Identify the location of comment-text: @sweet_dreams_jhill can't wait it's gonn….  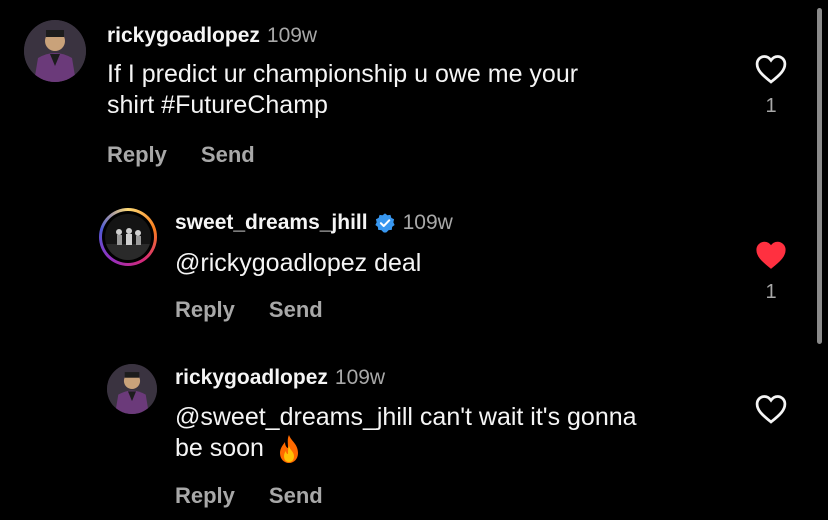
(406, 433).